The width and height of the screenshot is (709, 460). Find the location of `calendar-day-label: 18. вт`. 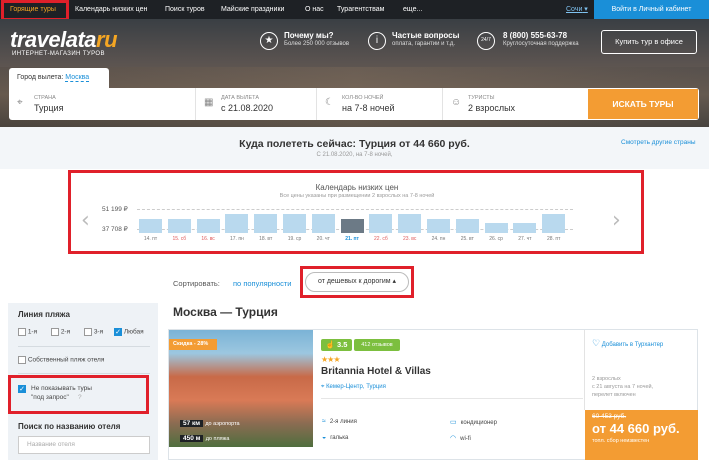

calendar-day-label: 18. вт is located at coordinates (266, 239).